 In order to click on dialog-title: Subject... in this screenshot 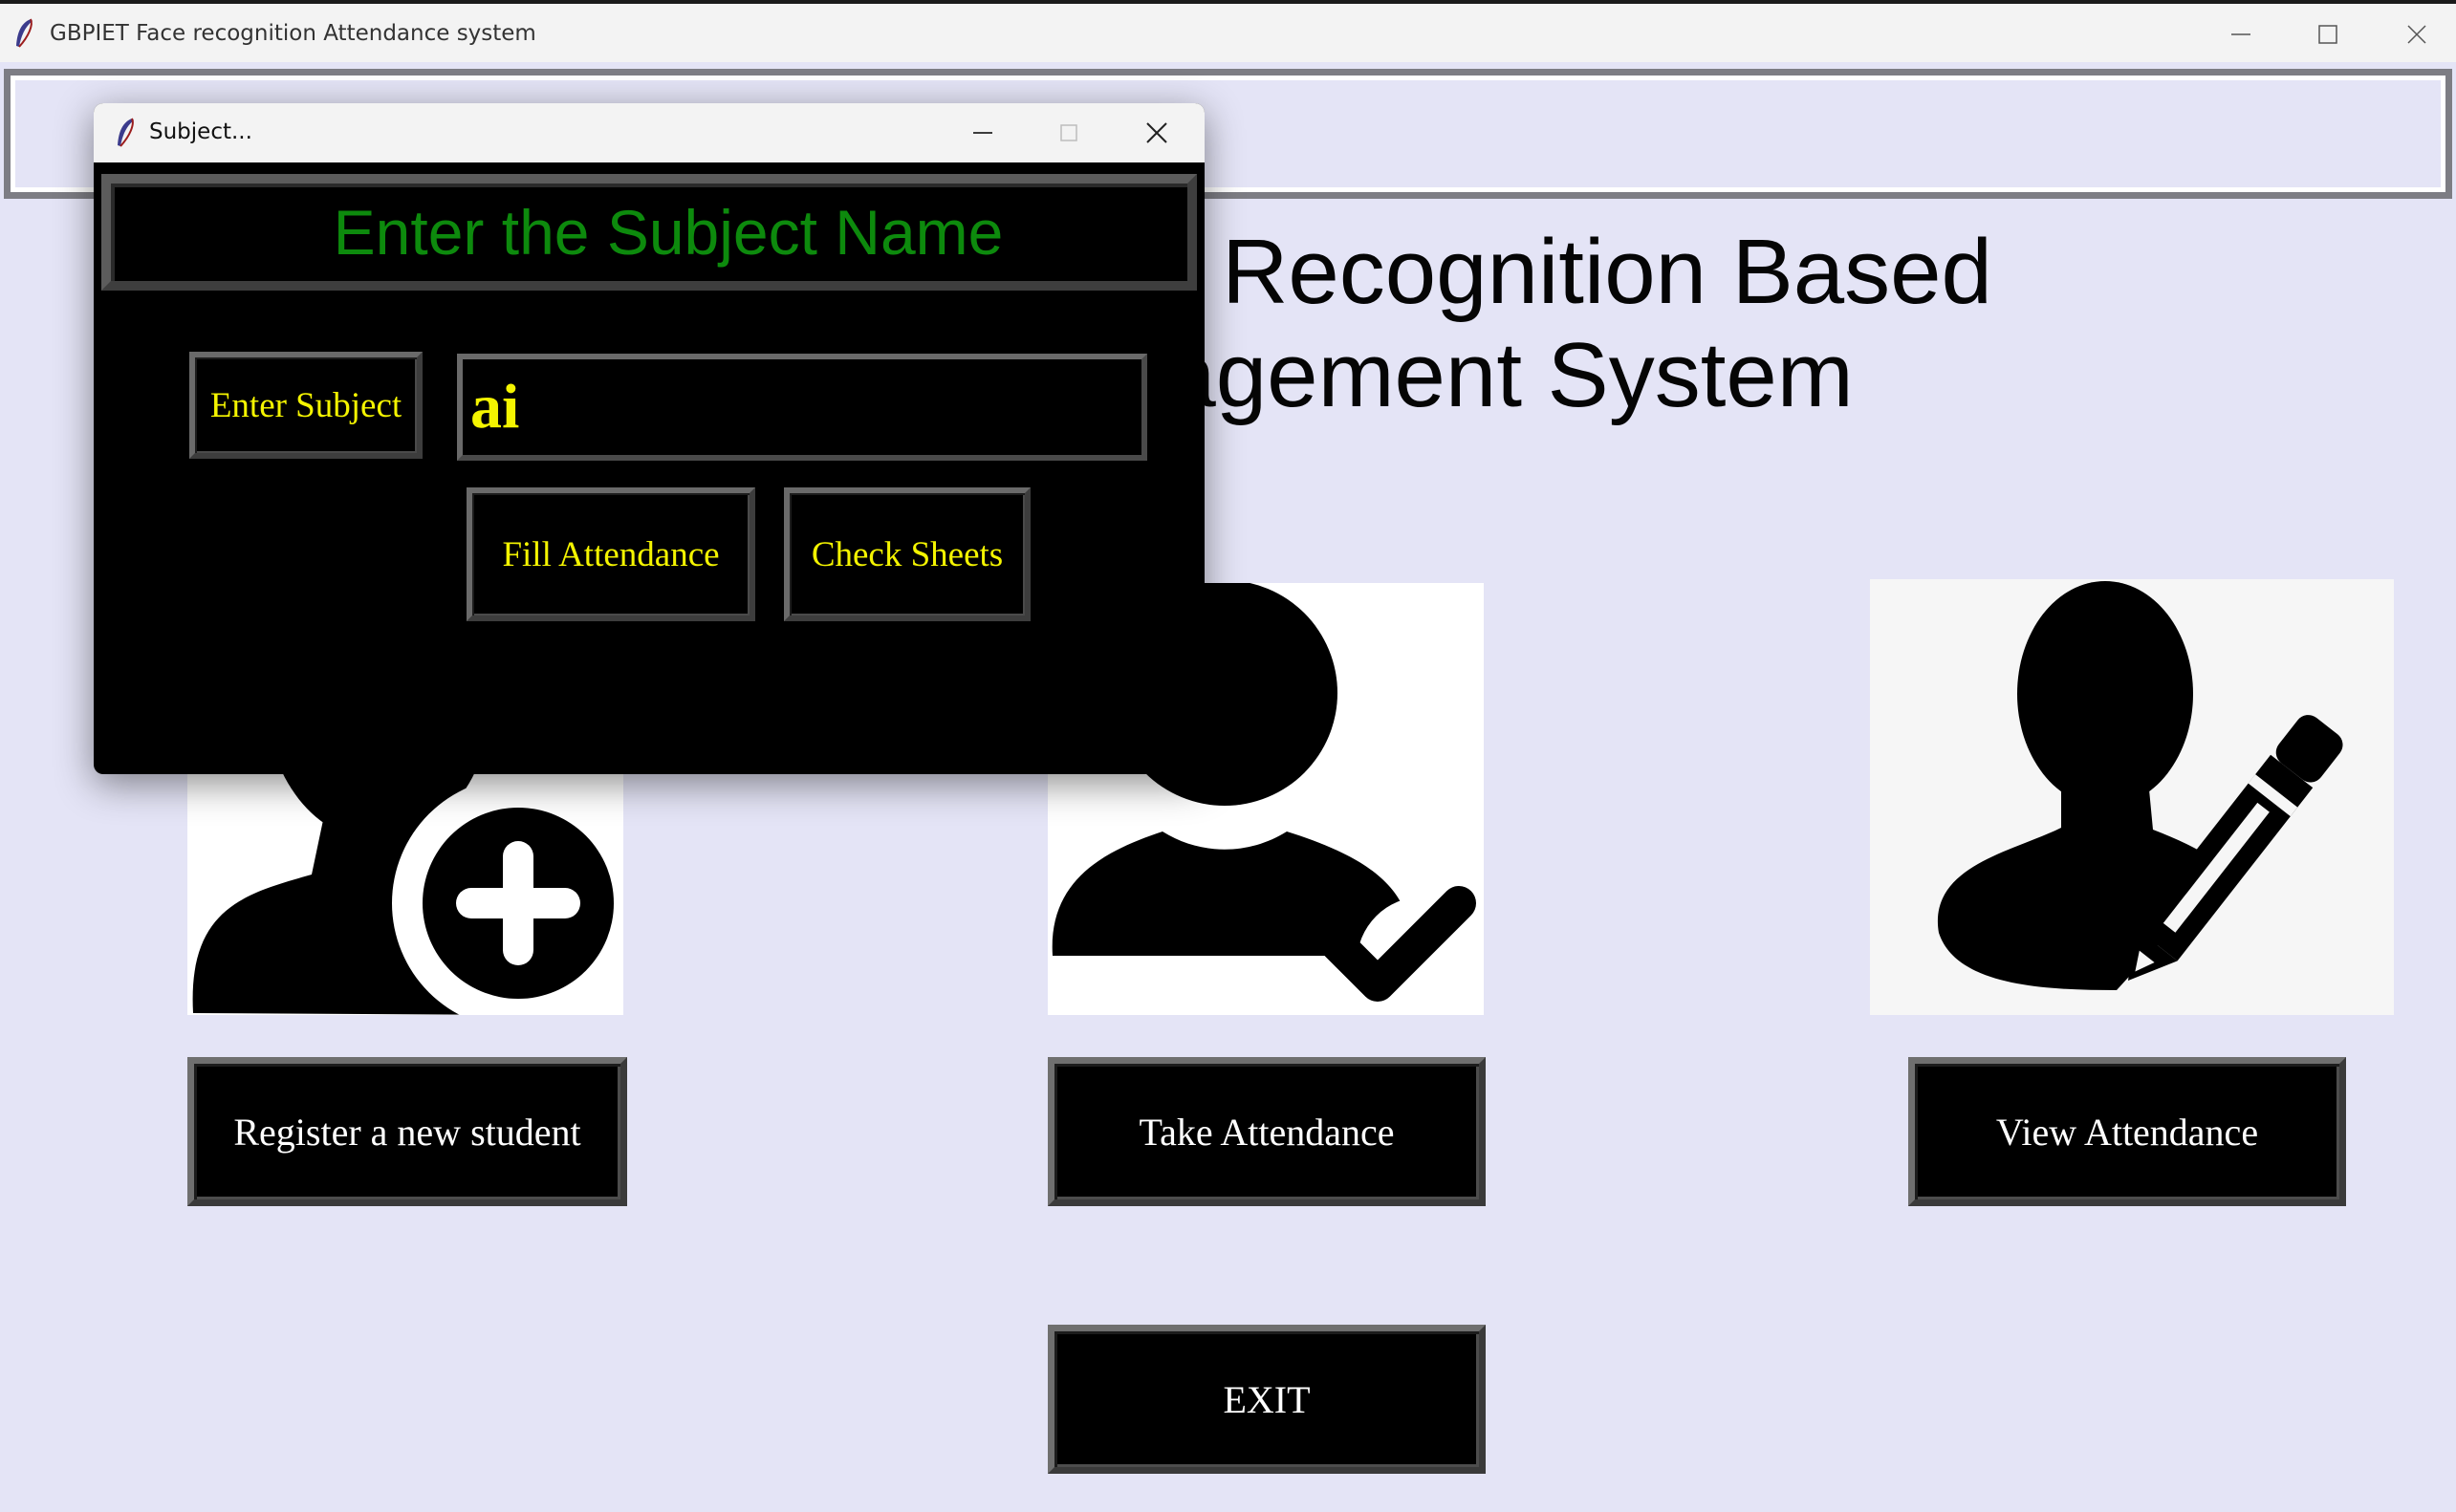, I will do `click(201, 131)`.